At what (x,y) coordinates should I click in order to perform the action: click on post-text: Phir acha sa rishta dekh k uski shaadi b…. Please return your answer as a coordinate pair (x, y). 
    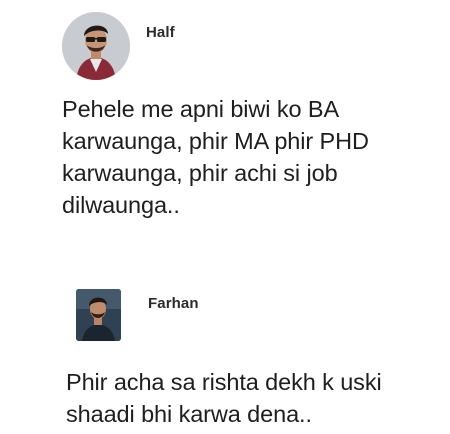
    Looking at the image, I should click on (224, 398).